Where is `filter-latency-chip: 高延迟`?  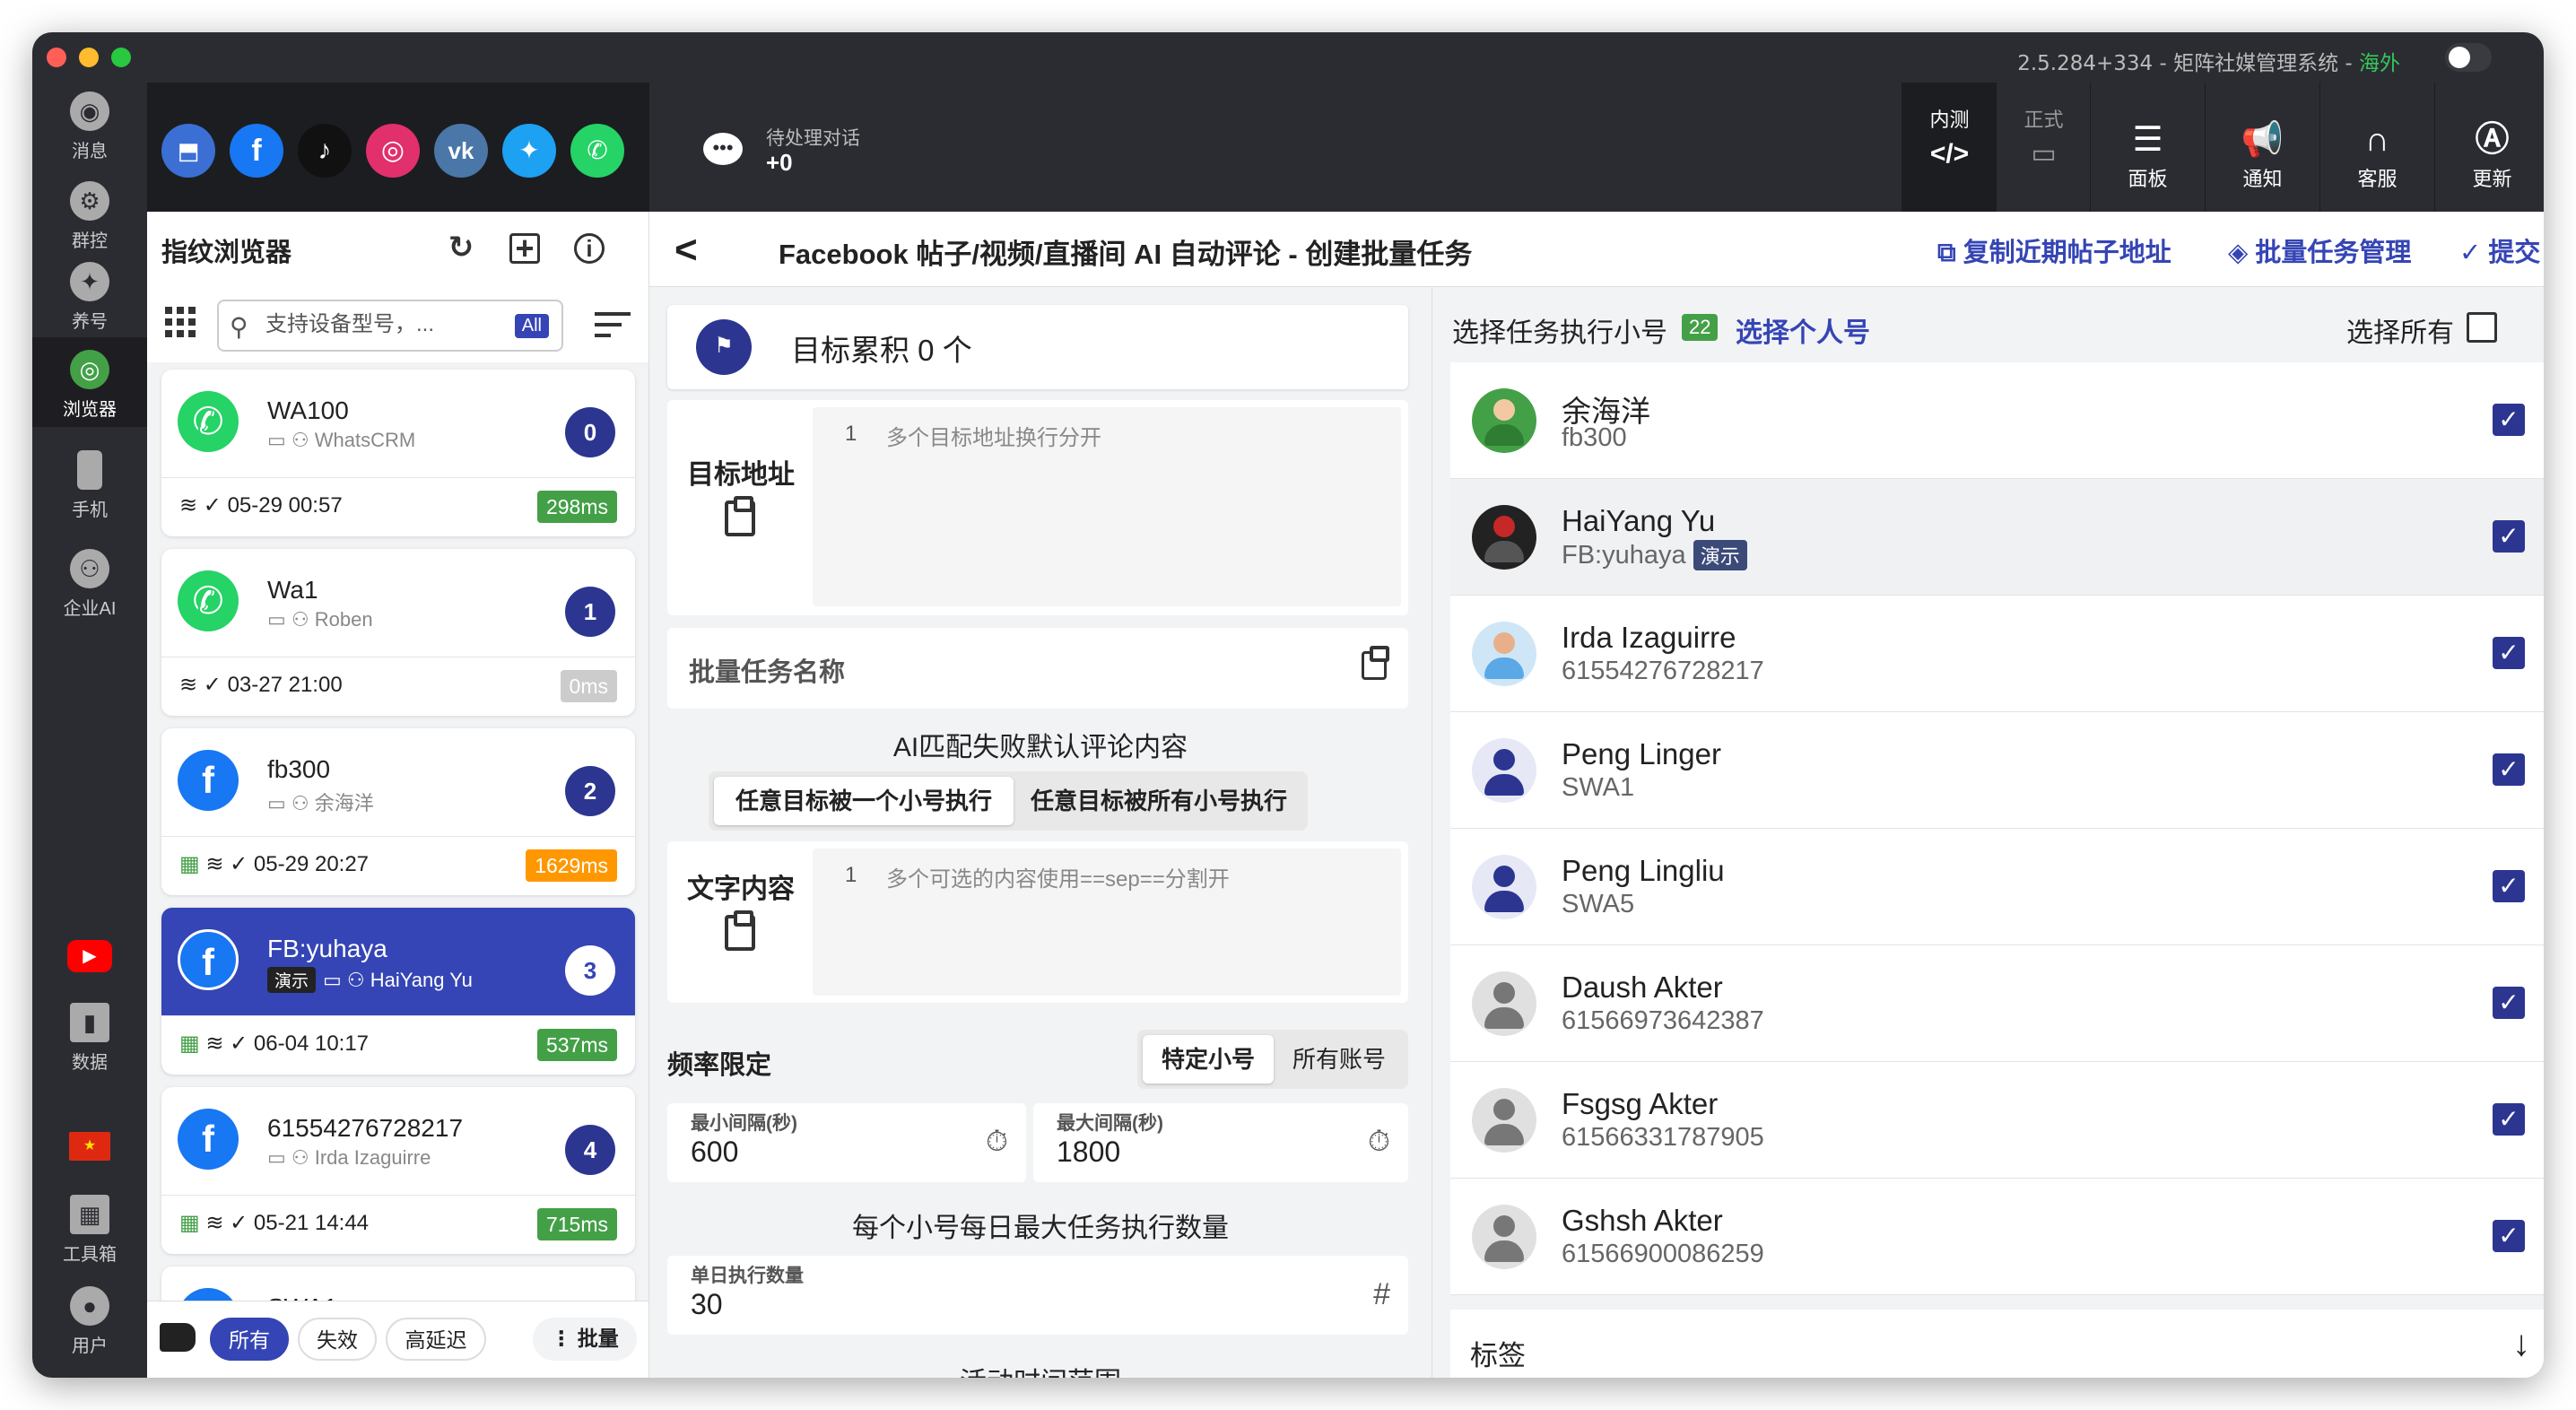
filter-latency-chip: 高延迟 is located at coordinates (436, 1339).